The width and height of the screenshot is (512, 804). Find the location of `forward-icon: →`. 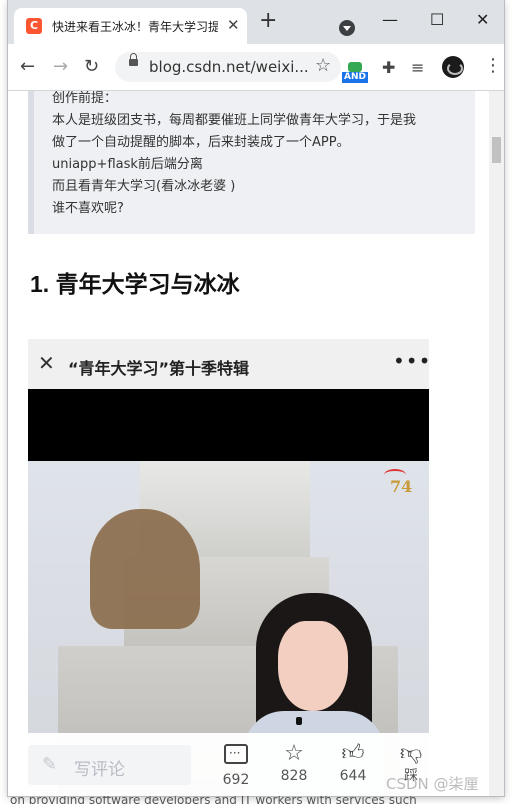

forward-icon: → is located at coordinates (60, 66).